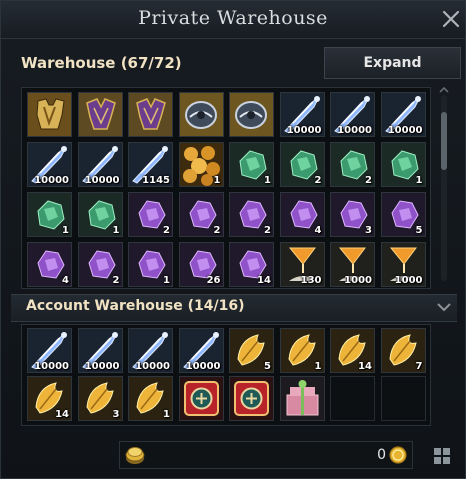  I want to click on gift-box-icon, so click(302, 398).